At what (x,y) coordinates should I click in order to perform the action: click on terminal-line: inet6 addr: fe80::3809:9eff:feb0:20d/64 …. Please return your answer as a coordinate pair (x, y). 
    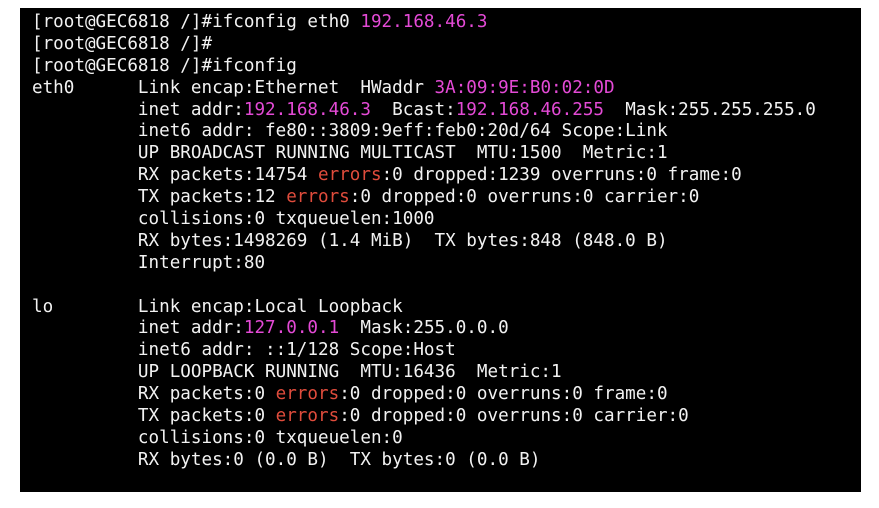
    Looking at the image, I should click on (446, 132).